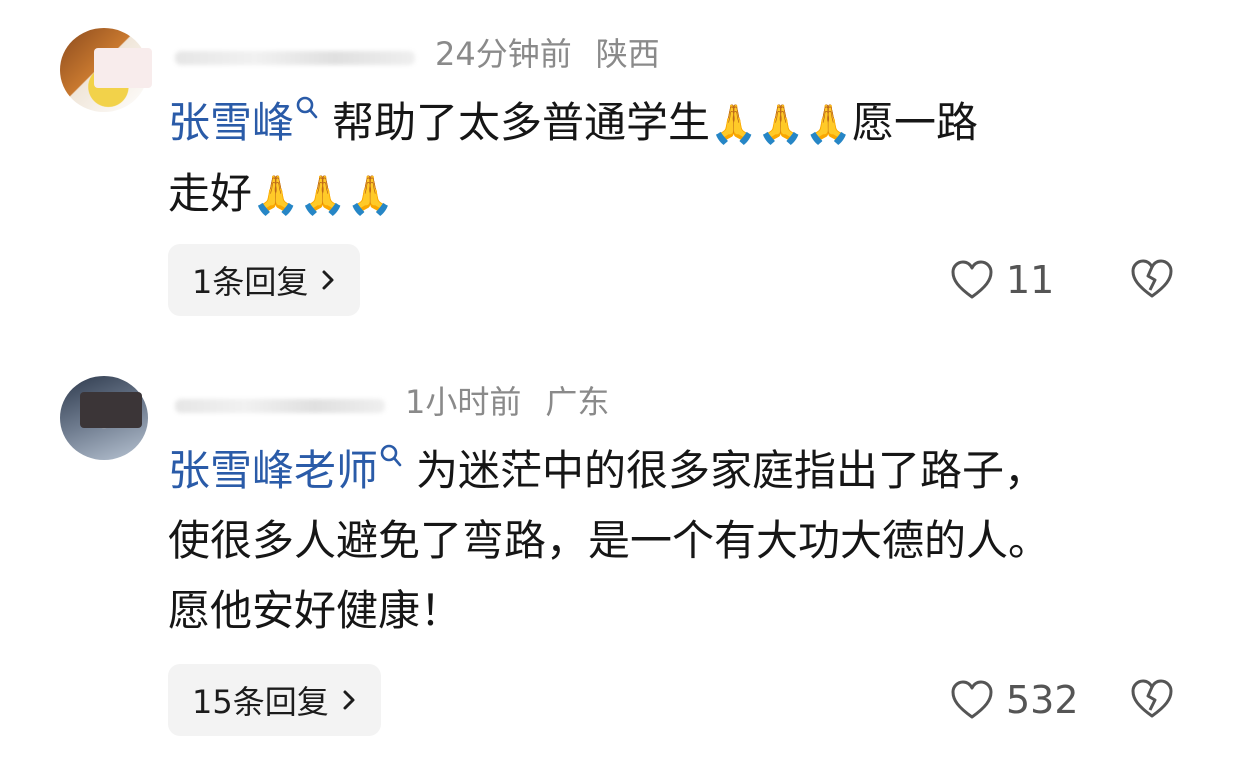 This screenshot has height=771, width=1241. What do you see at coordinates (731, 470) in the screenshot?
I see `comment-text-part: 为迷茫中的很多家庭指出了路子，` at bounding box center [731, 470].